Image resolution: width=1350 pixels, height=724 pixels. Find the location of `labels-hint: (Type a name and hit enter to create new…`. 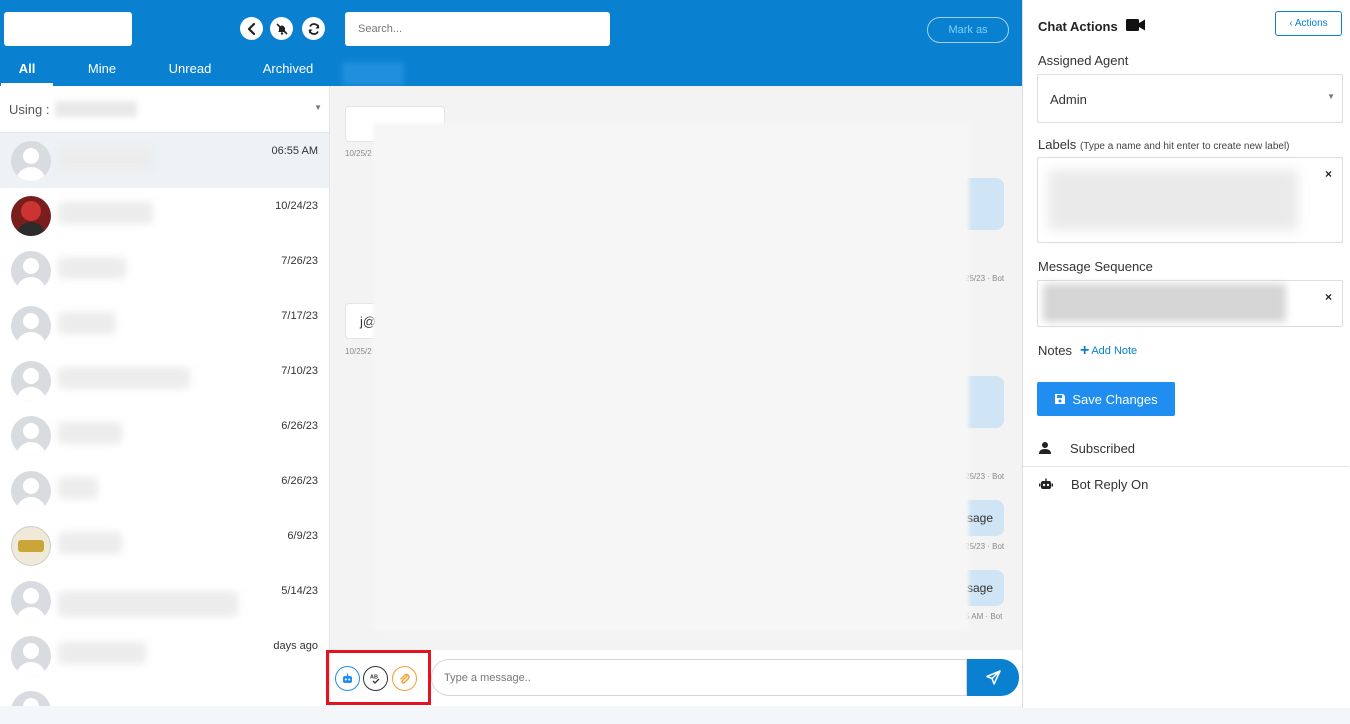

labels-hint: (Type a name and hit enter to create new… is located at coordinates (1184, 146).